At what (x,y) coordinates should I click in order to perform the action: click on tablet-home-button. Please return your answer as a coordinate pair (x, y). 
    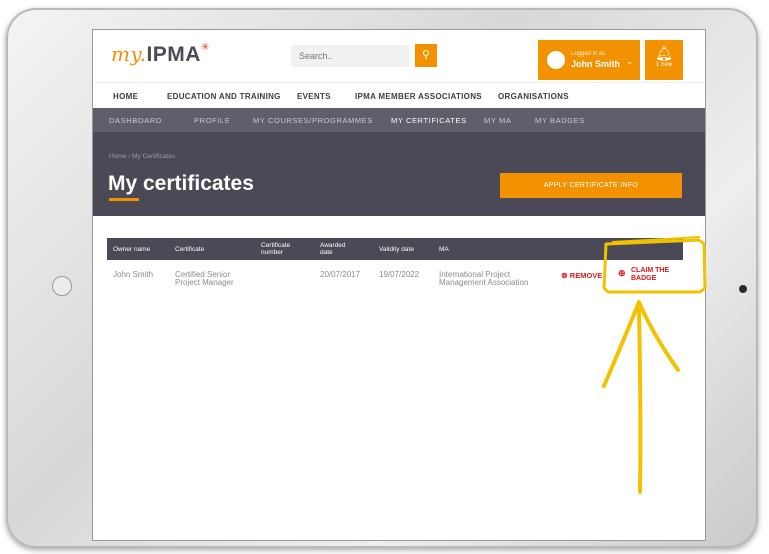
    Looking at the image, I should click on (62, 286).